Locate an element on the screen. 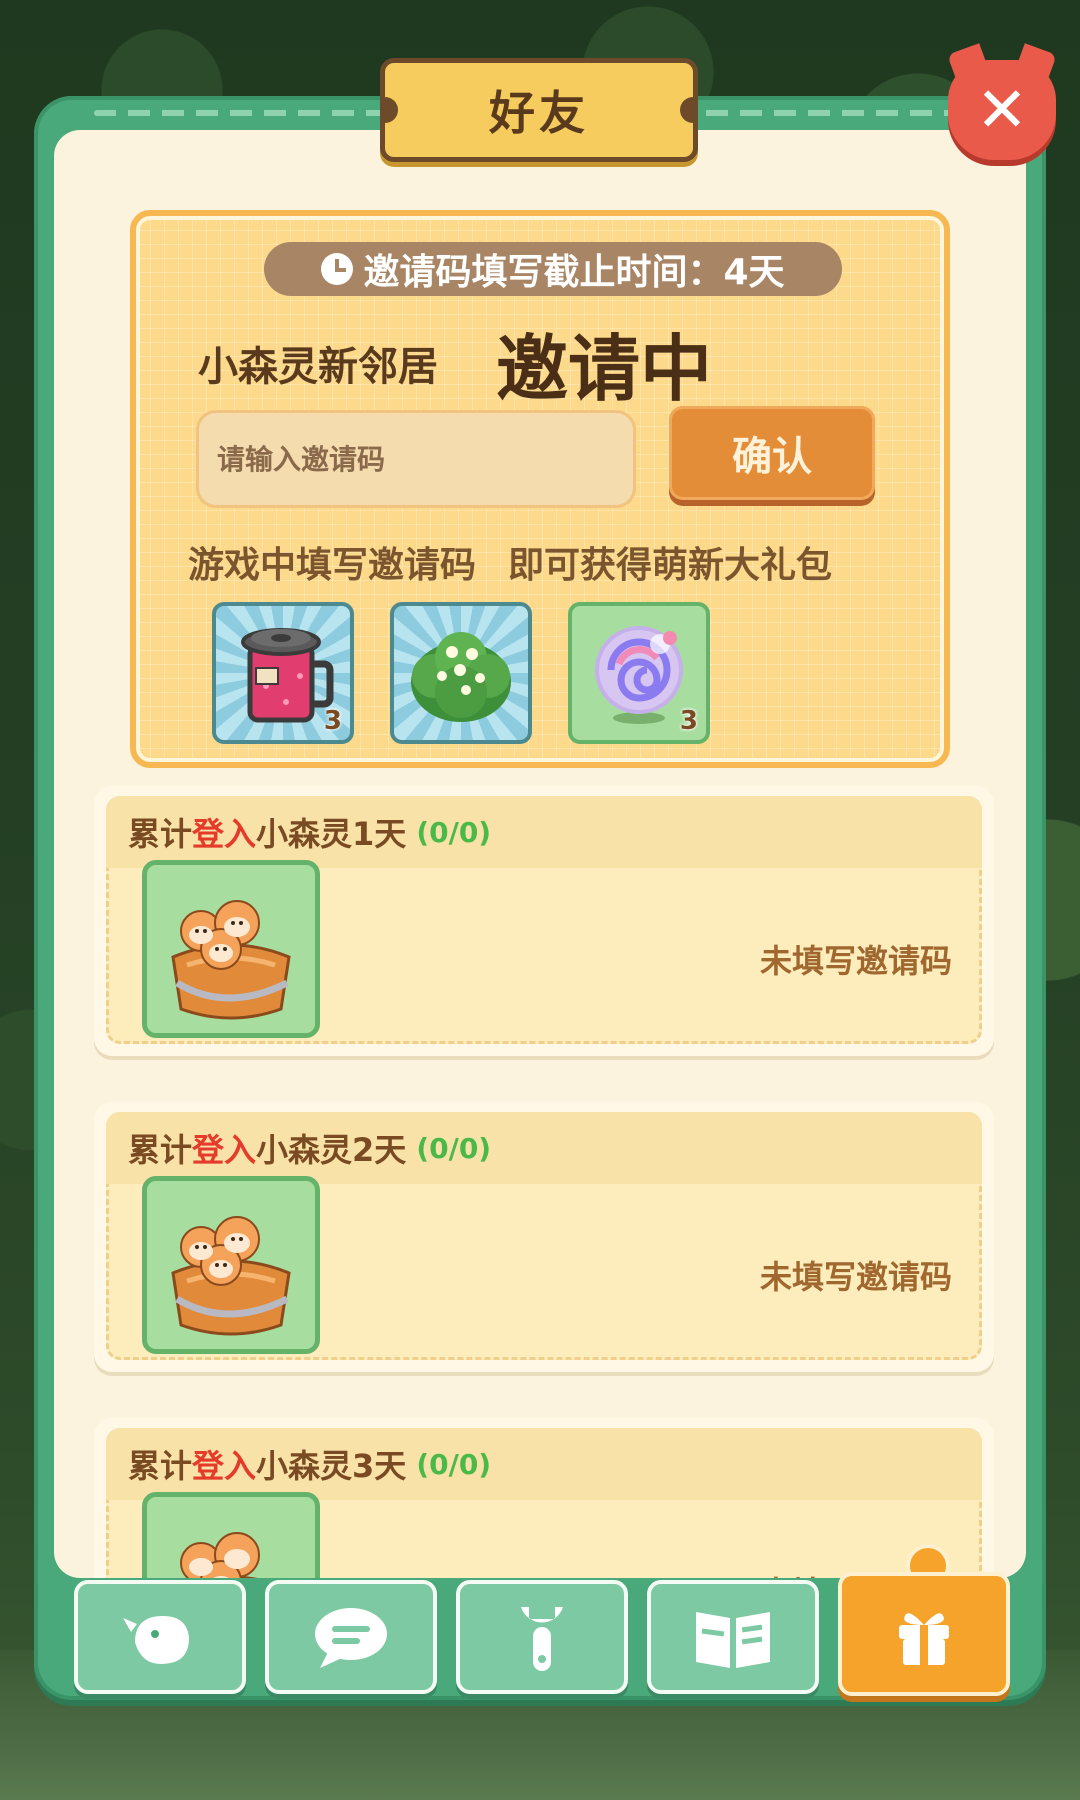  deadline-text: 邀请码填写截止时间：4天 is located at coordinates (574, 272).